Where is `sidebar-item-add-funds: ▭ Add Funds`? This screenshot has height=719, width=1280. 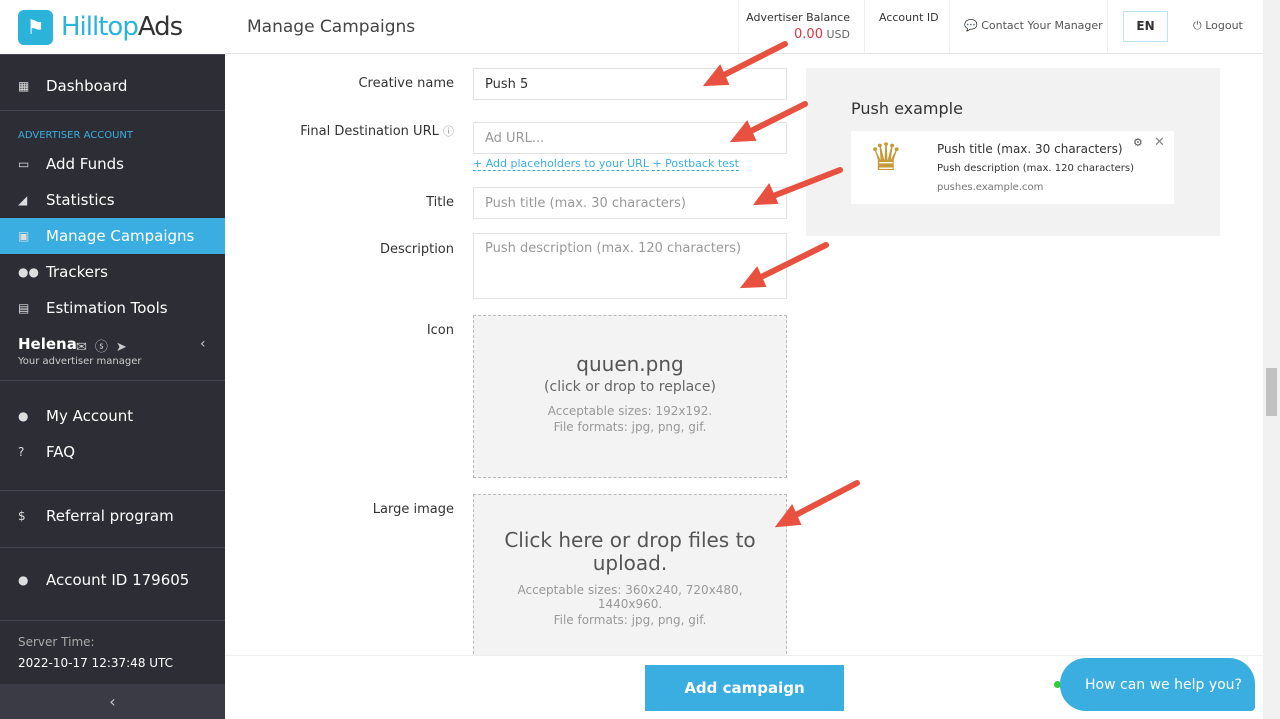 sidebar-item-add-funds: ▭ Add Funds is located at coordinates (112, 164).